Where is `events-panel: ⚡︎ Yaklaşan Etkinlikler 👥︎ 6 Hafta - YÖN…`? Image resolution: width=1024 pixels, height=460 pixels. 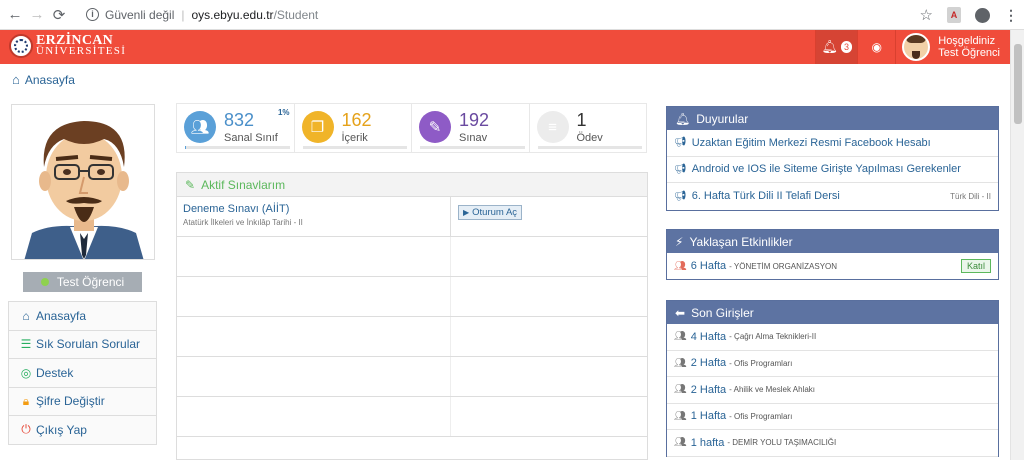 events-panel: ⚡︎ Yaklaşan Etkinlikler 👥︎ 6 Hafta - YÖN… is located at coordinates (832, 254).